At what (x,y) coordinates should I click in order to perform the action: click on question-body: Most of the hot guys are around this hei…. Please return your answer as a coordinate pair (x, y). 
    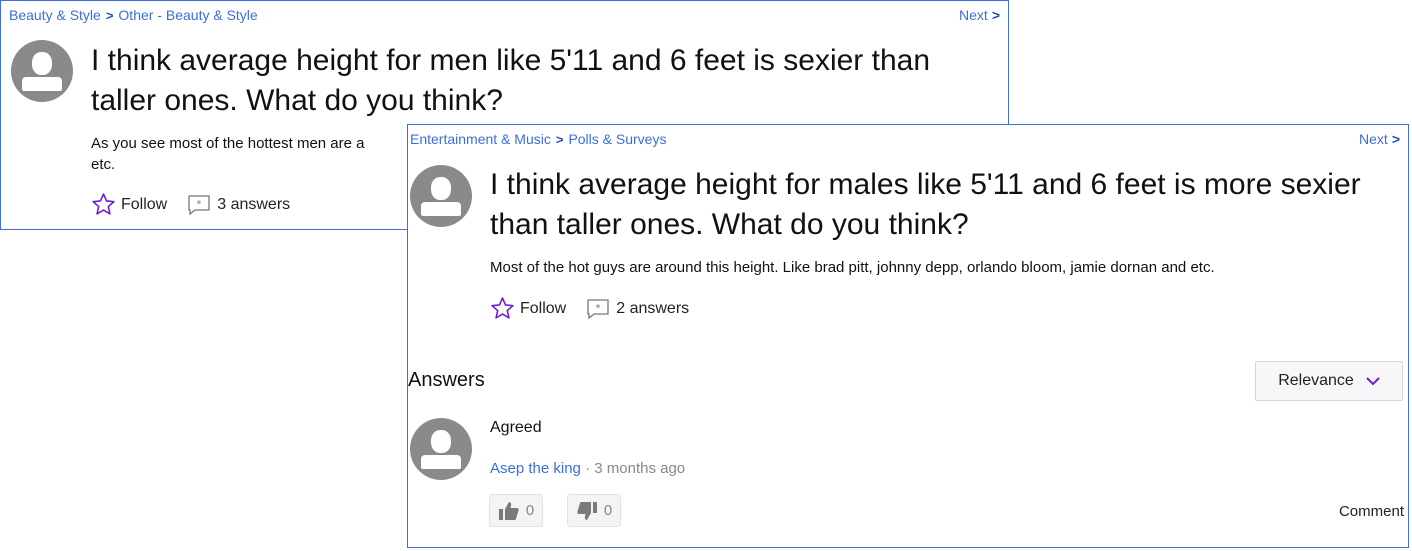
    Looking at the image, I should click on (852, 267).